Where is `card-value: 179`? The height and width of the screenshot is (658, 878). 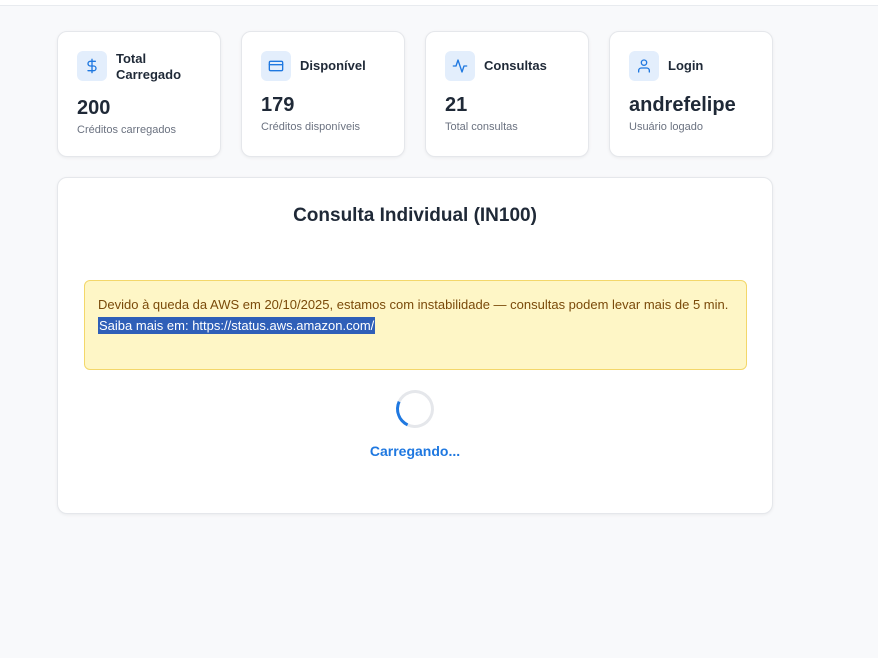
card-value: 179 is located at coordinates (278, 105).